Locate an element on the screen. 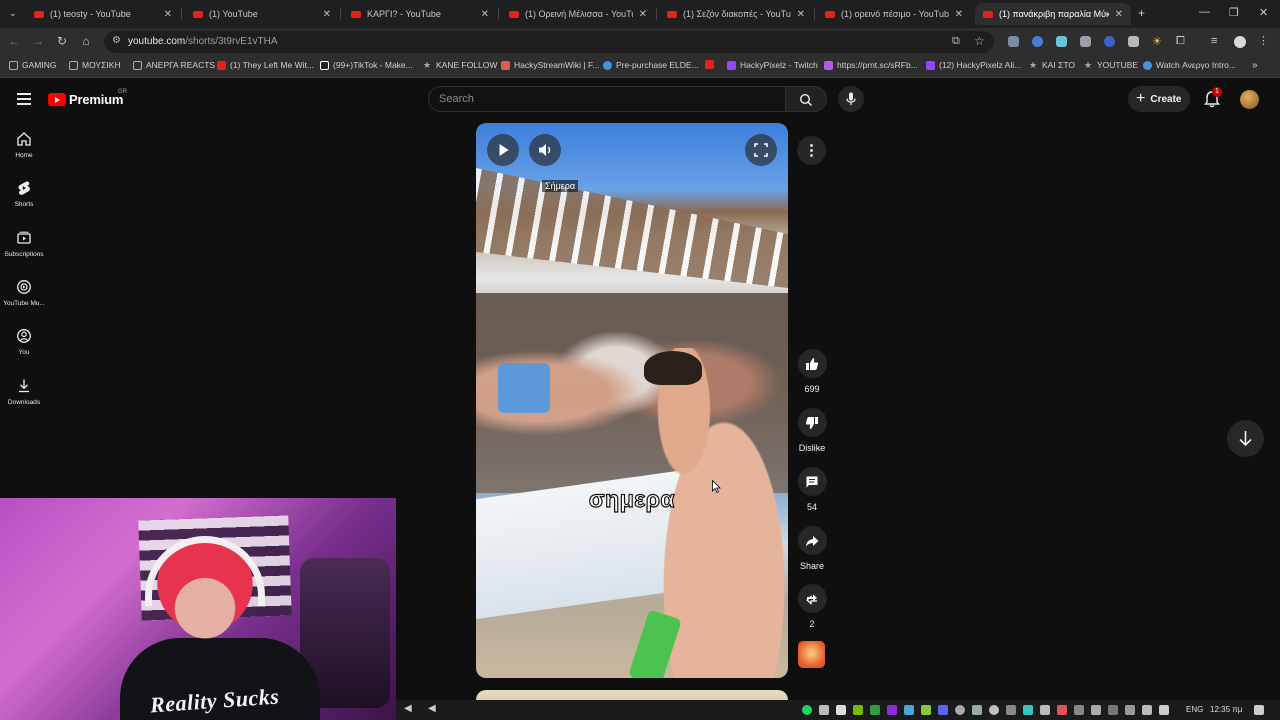 The width and height of the screenshot is (1280, 720). tab-sezon-diakopes: (1) Σεζόν διακοπές - YouTube ✕ is located at coordinates (736, 14).